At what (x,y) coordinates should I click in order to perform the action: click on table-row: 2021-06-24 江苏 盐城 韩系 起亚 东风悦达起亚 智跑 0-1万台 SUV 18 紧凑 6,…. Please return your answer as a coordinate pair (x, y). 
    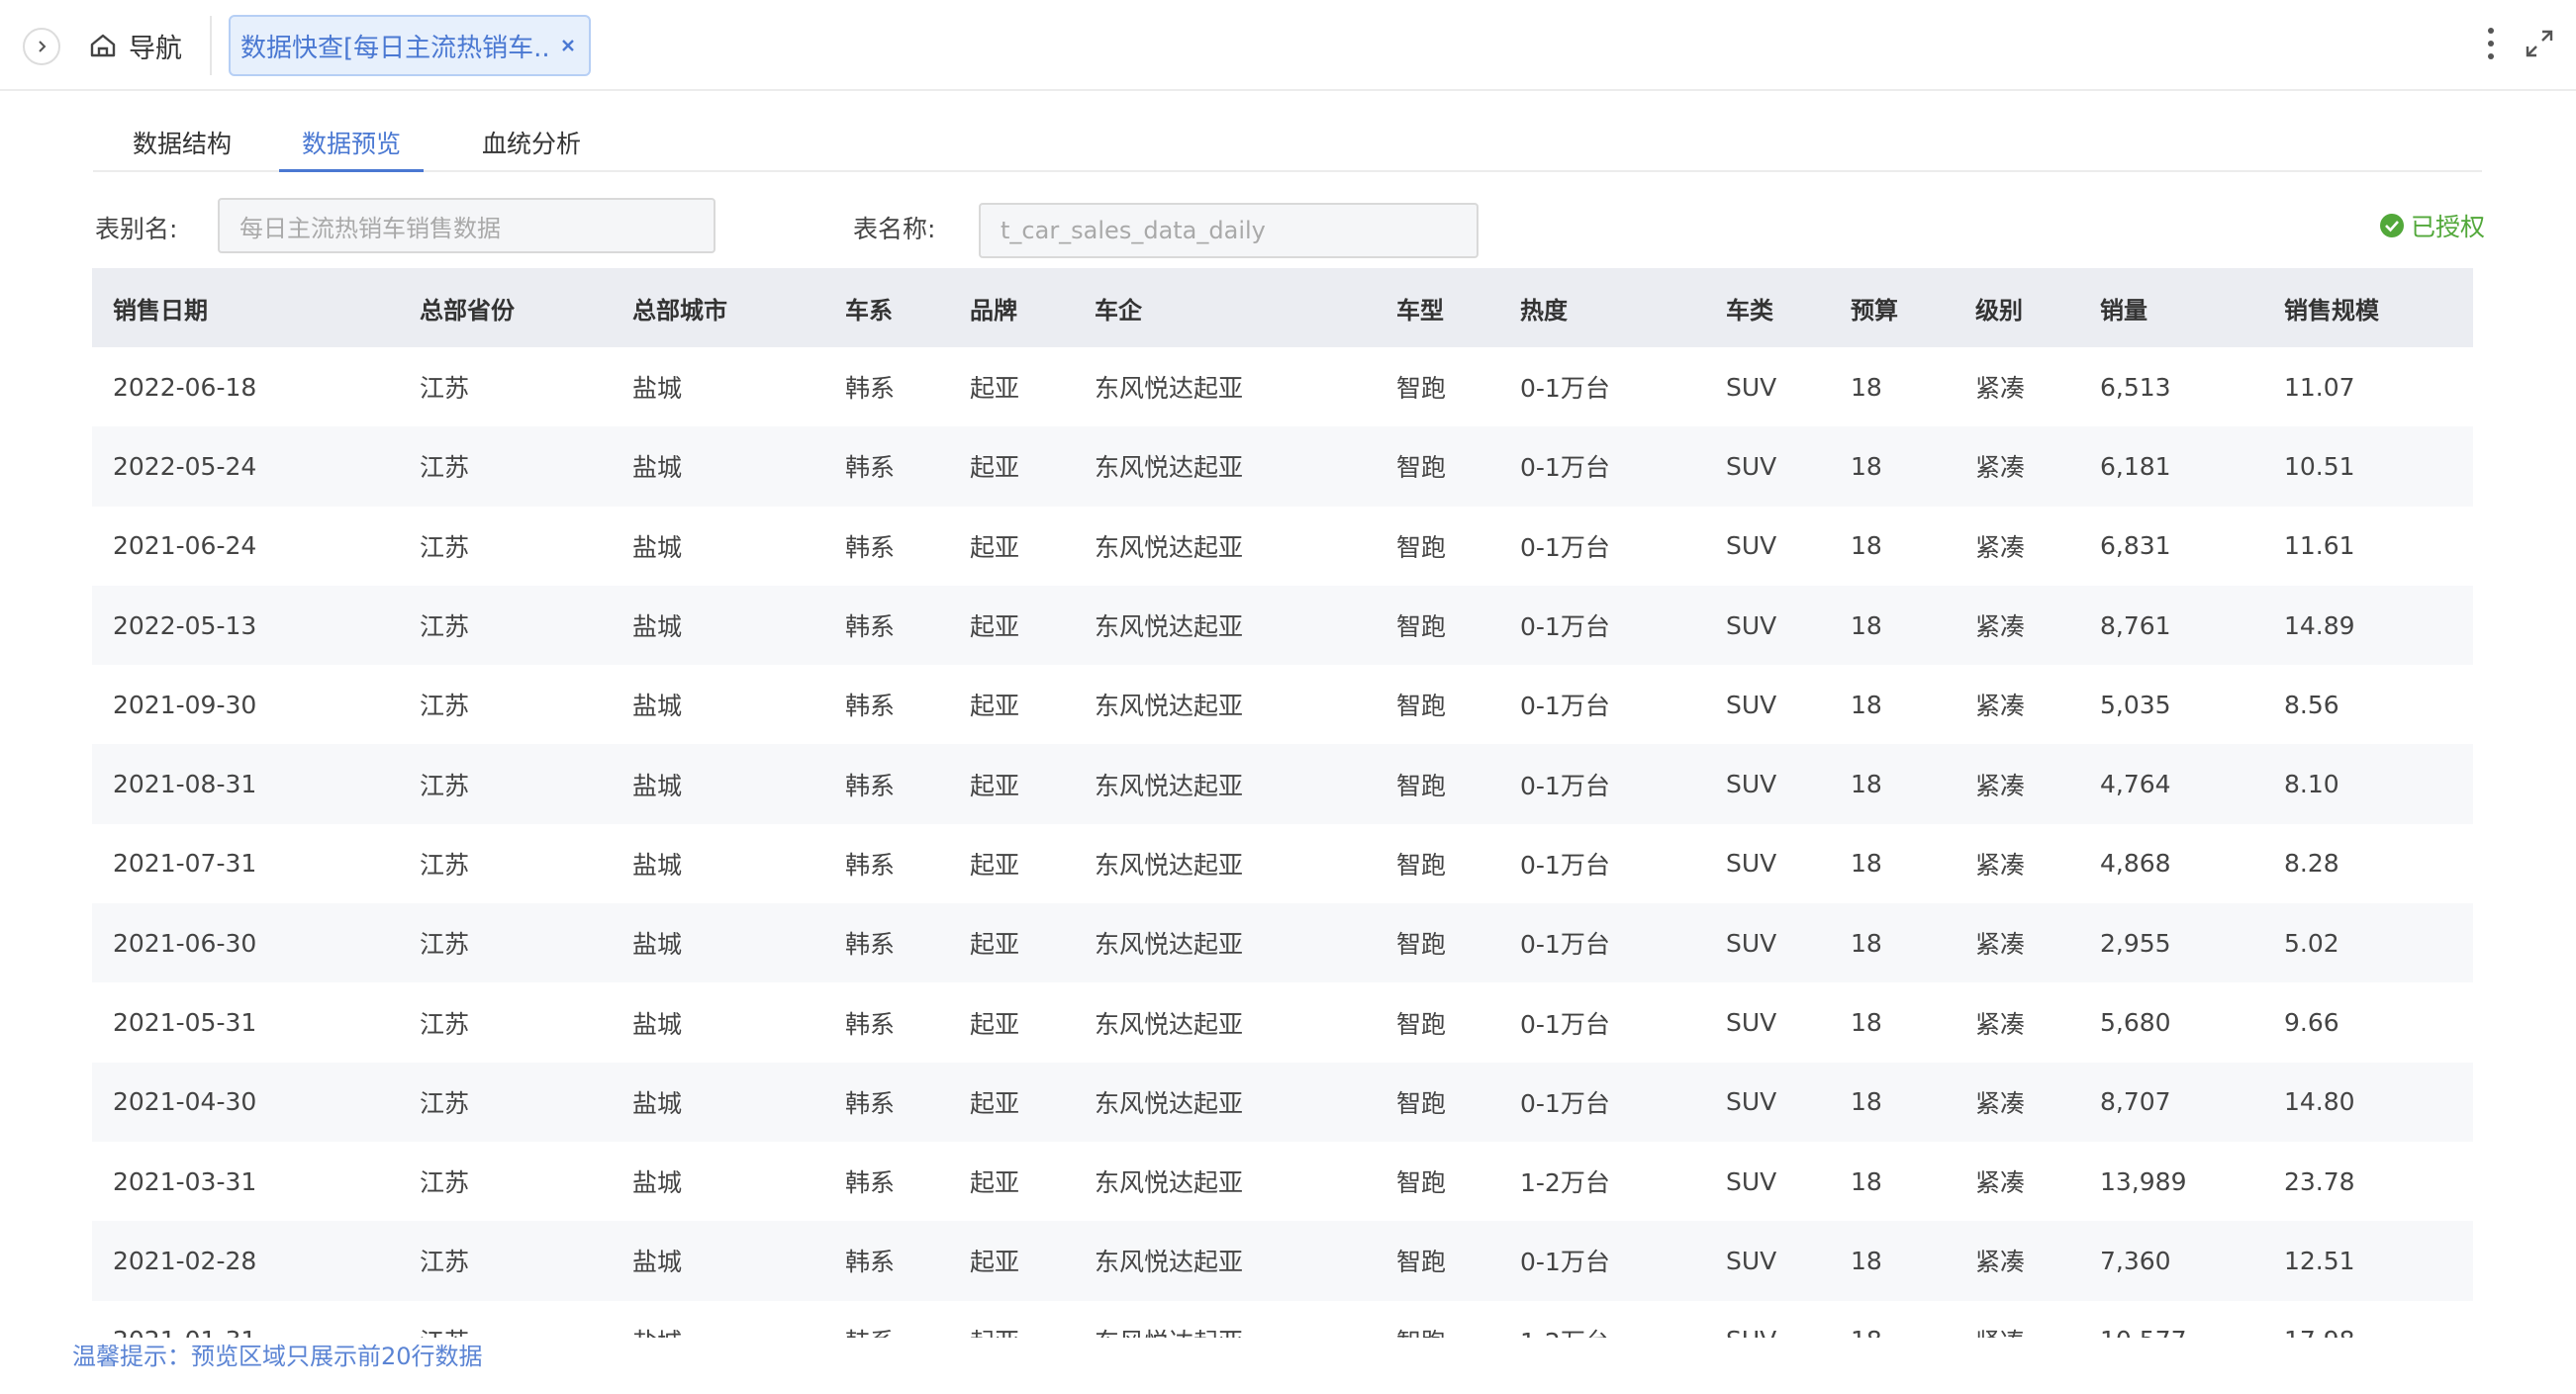
    Looking at the image, I should click on (1282, 546).